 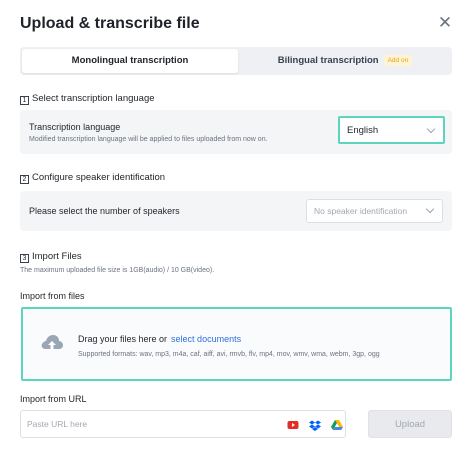 What do you see at coordinates (391, 130) in the screenshot?
I see `language-select: English` at bounding box center [391, 130].